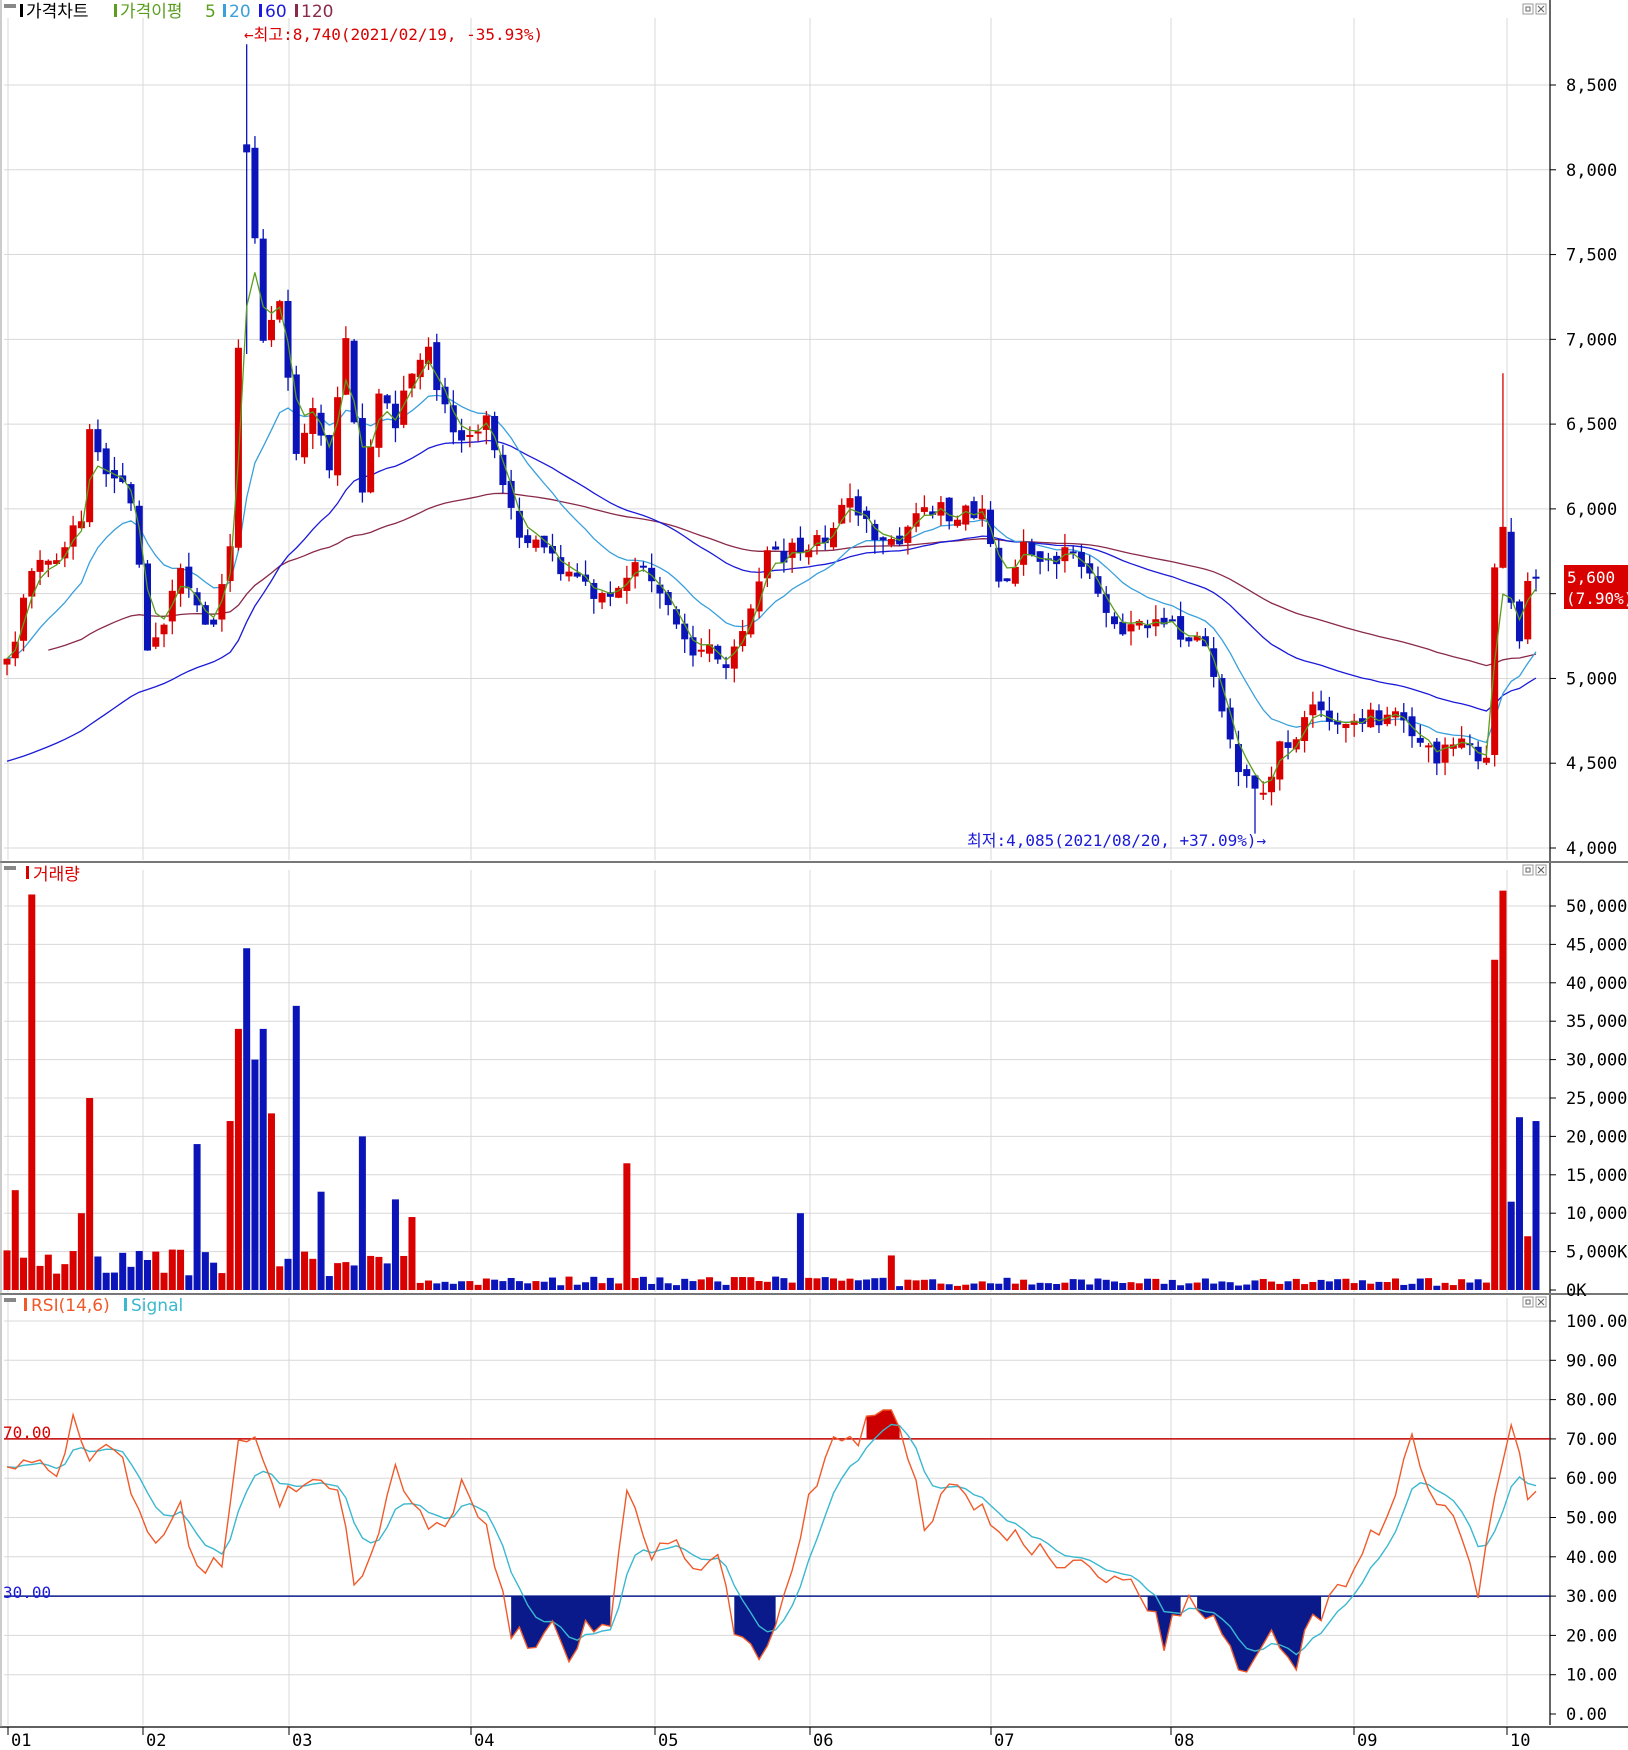 The width and height of the screenshot is (1628, 1750). What do you see at coordinates (1597, 1137) in the screenshot?
I see `volume-y-tick-label: 20,000K` at bounding box center [1597, 1137].